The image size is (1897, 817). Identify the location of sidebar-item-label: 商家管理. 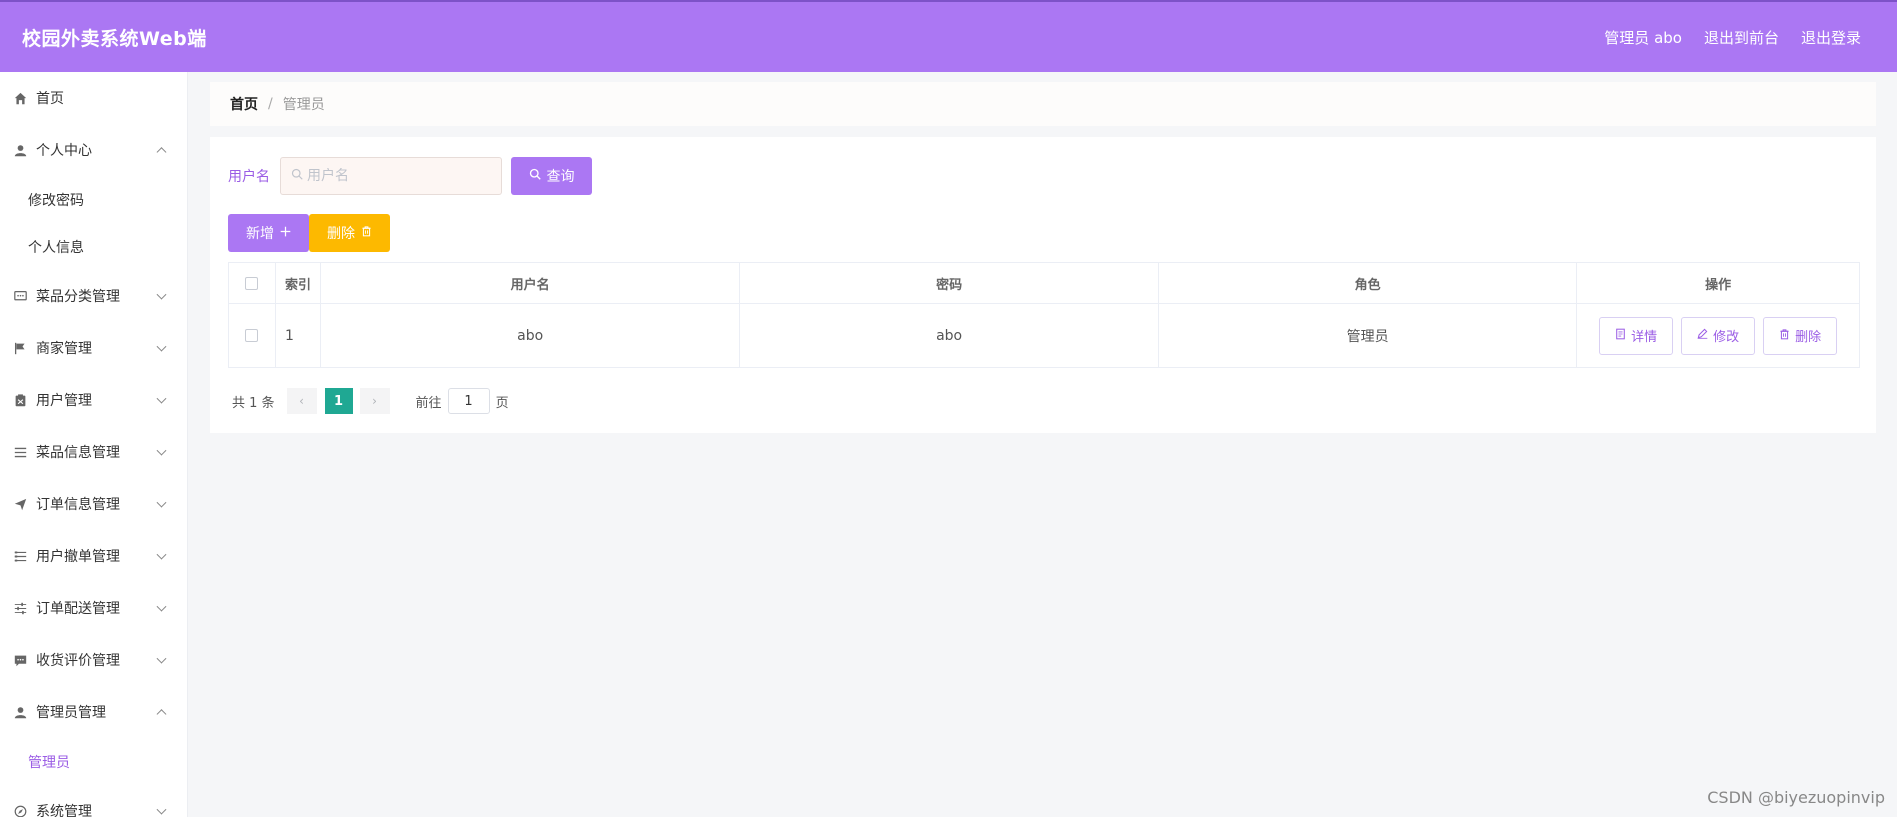
(64, 349).